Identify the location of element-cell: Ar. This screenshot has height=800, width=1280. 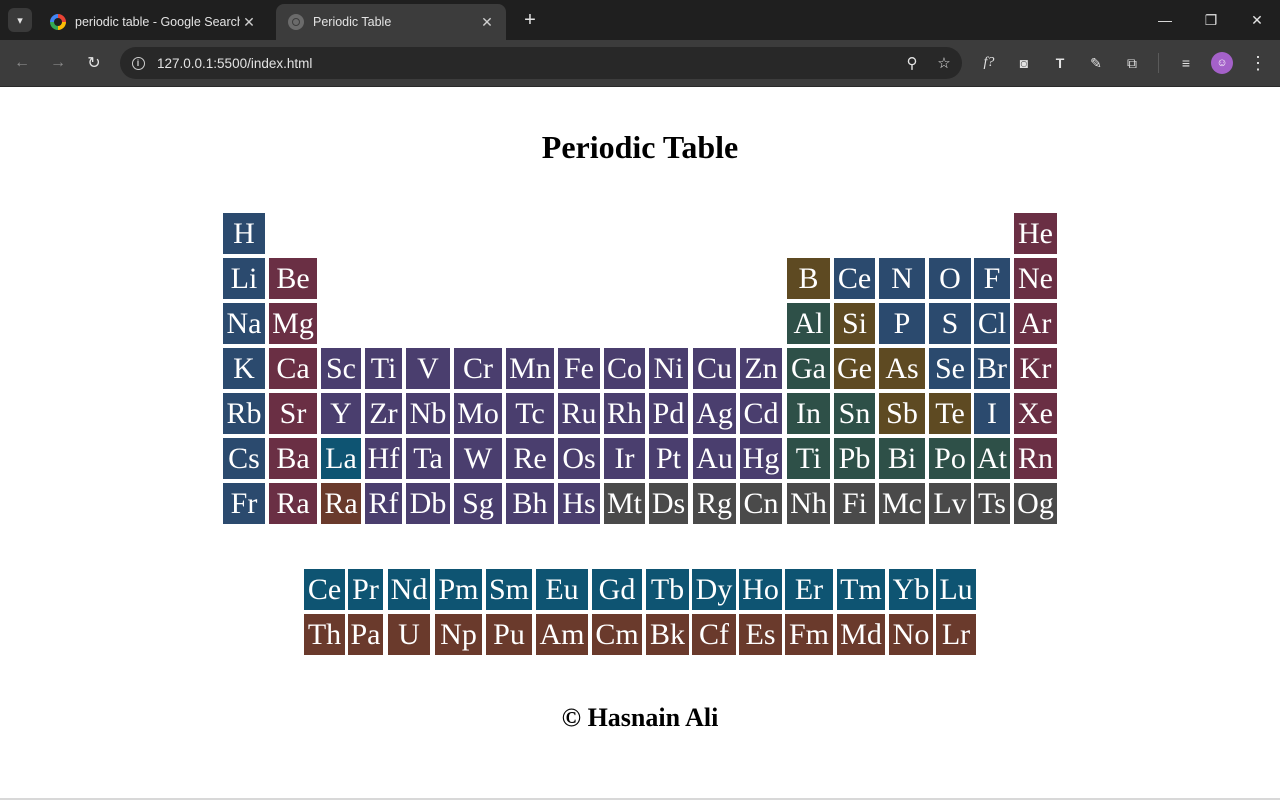
(1035, 323).